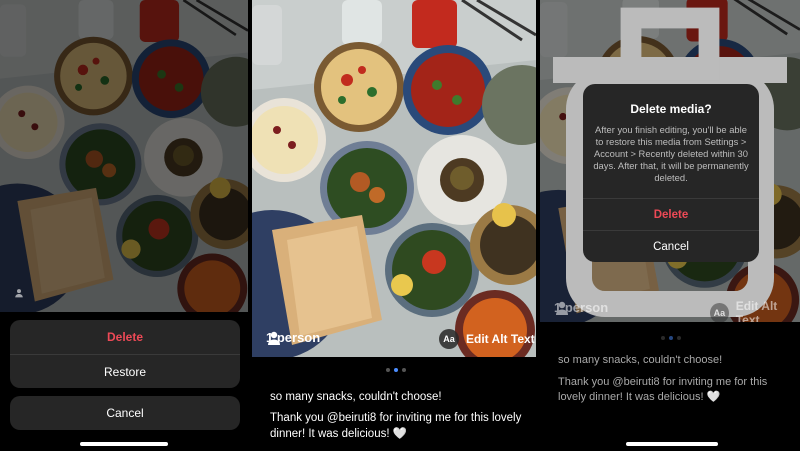 The image size is (800, 451). Describe the element at coordinates (671, 214) in the screenshot. I see `dialog-delete-button: Delete` at that location.